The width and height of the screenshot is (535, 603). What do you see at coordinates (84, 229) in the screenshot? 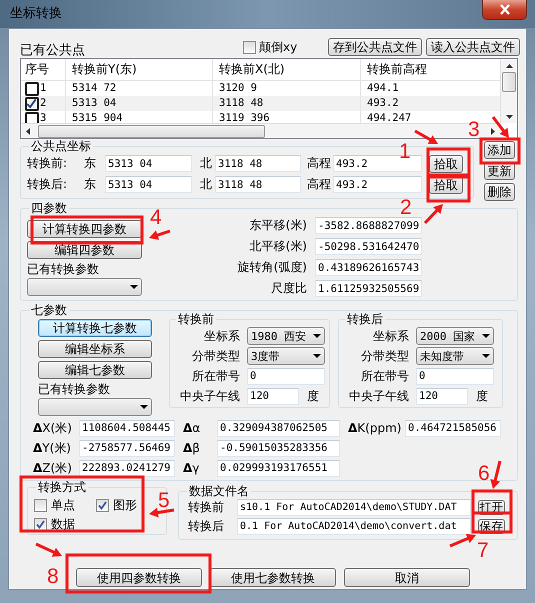
I see `action-button: 计算转换四参数` at bounding box center [84, 229].